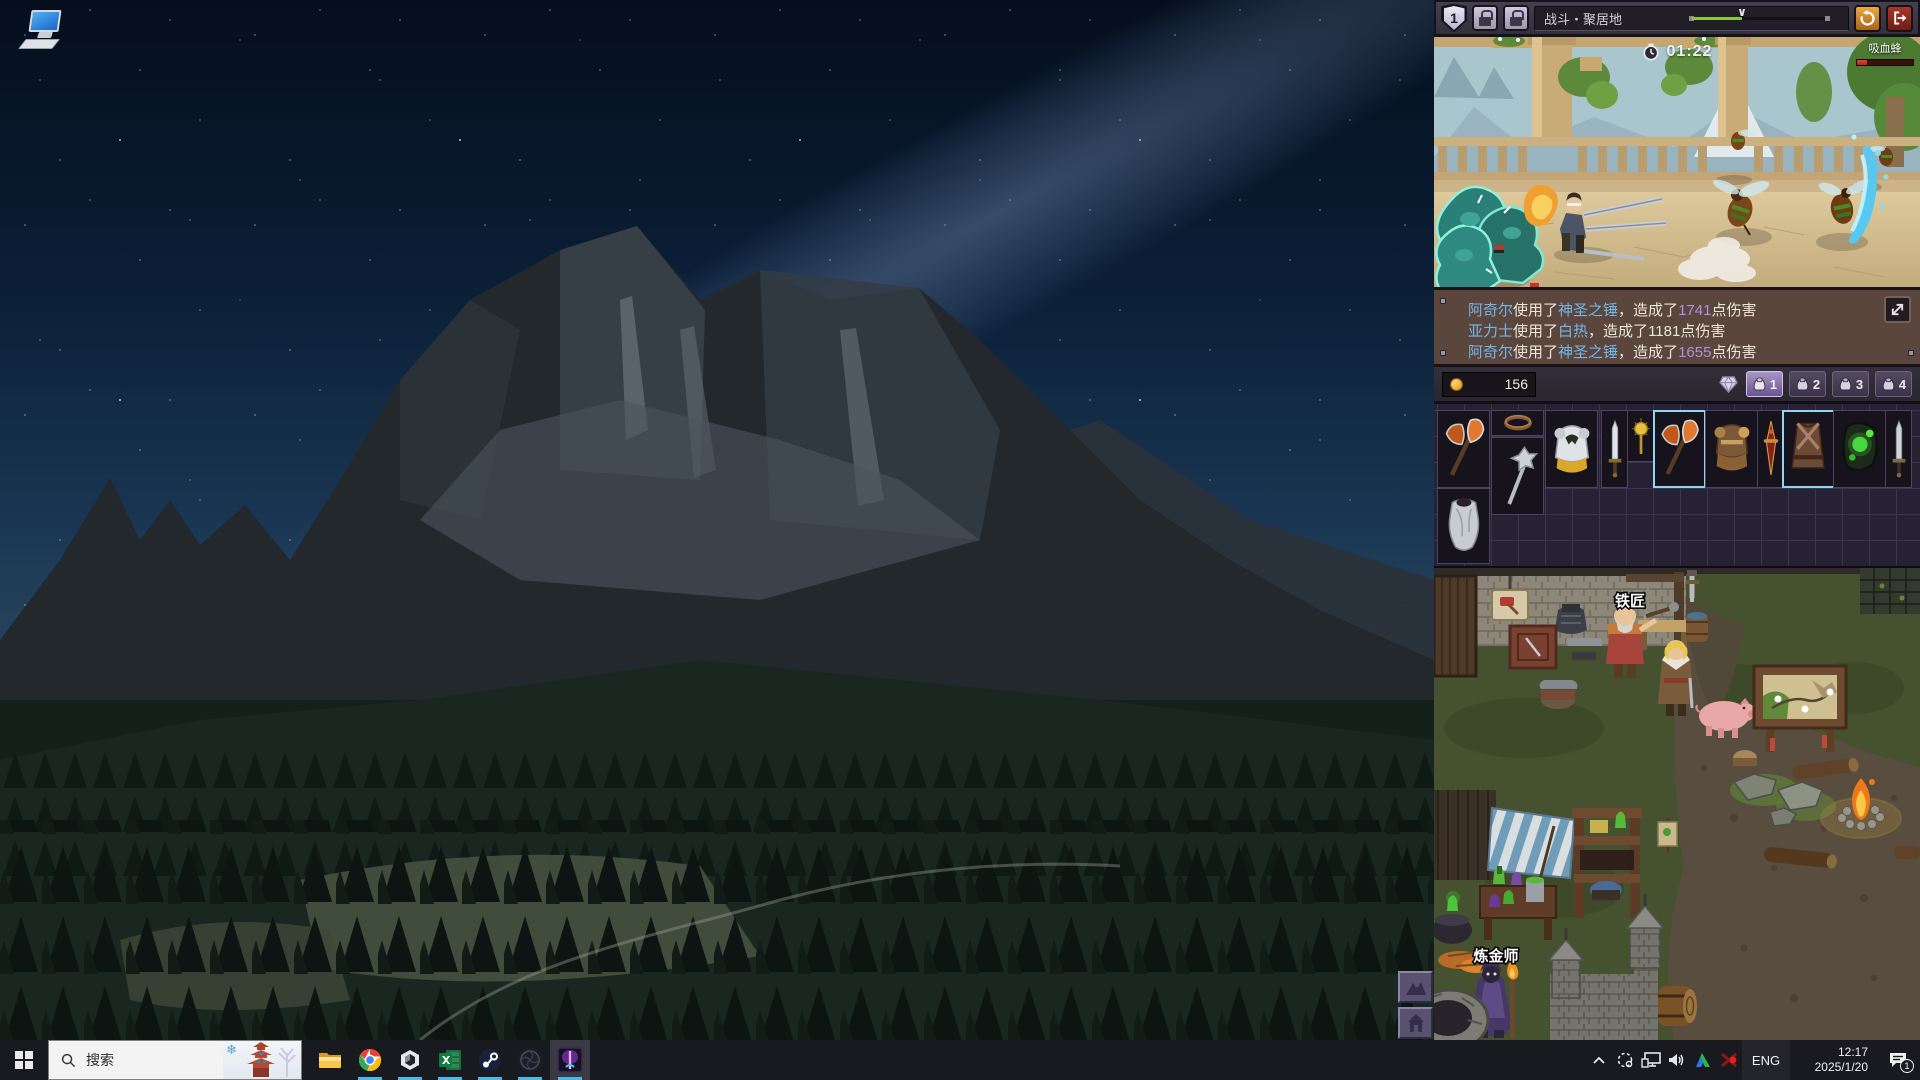 The image size is (1920, 1080). What do you see at coordinates (490, 1060) in the screenshot?
I see `steam-icon` at bounding box center [490, 1060].